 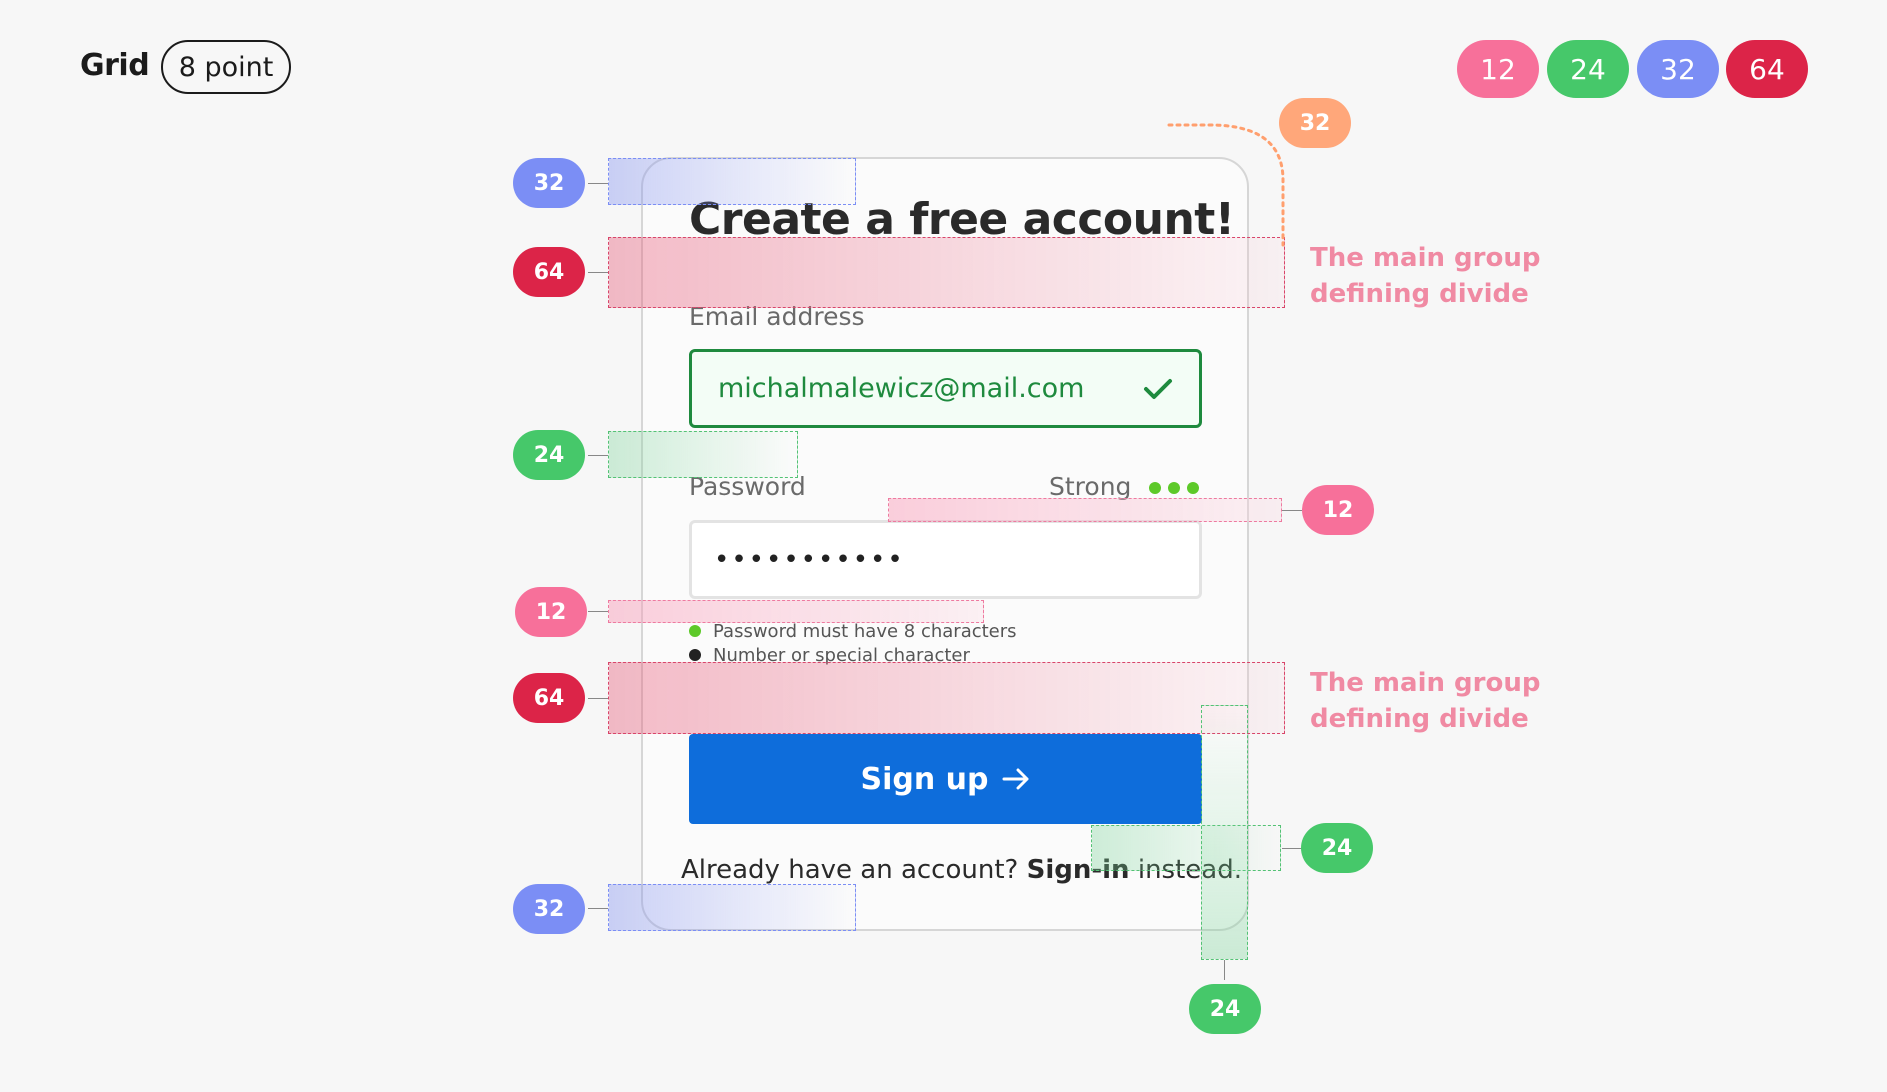 What do you see at coordinates (1090, 486) in the screenshot?
I see `password-strength-label: Strong` at bounding box center [1090, 486].